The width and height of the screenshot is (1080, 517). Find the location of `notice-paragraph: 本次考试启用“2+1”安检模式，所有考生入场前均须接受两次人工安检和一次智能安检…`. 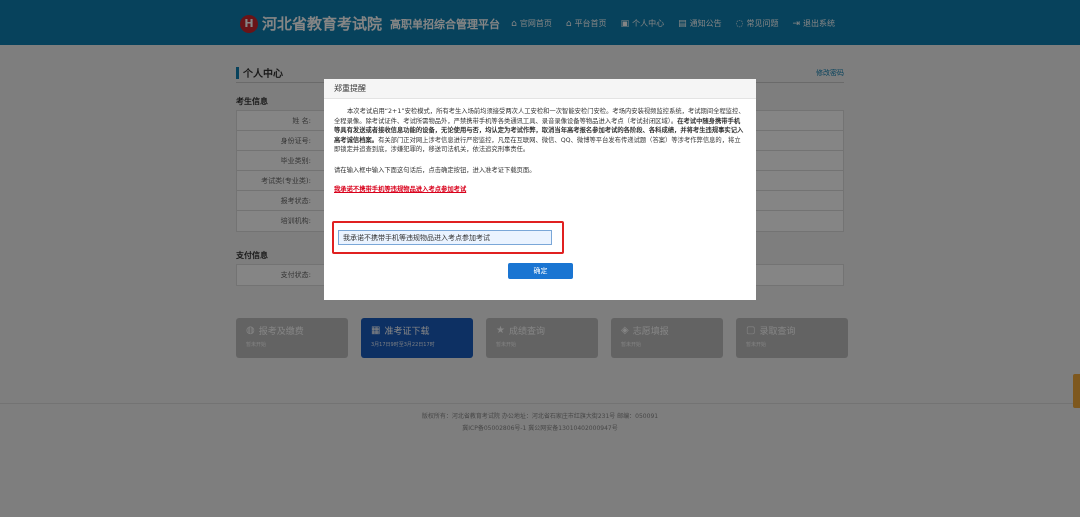

notice-paragraph: 本次考试启用“2+1”安检模式，所有考生入场前均须接受两次人工安检和一次智能安检… is located at coordinates (540, 131).